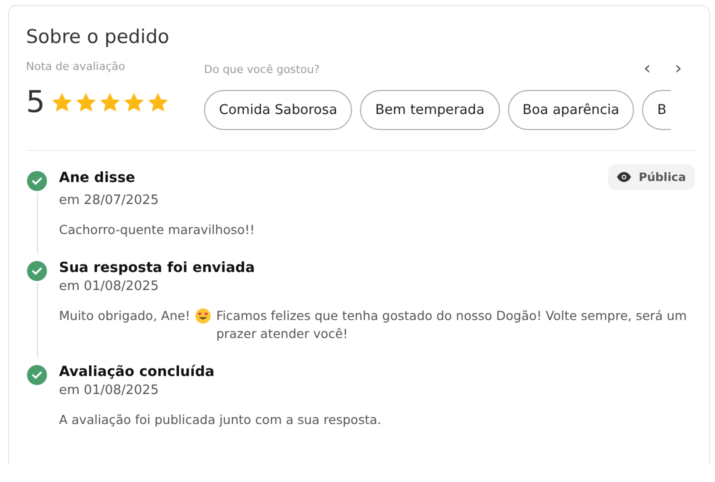 Image resolution: width=715 pixels, height=482 pixels. Describe the element at coordinates (98, 37) in the screenshot. I see `section-title: Sobre o pedido` at that location.